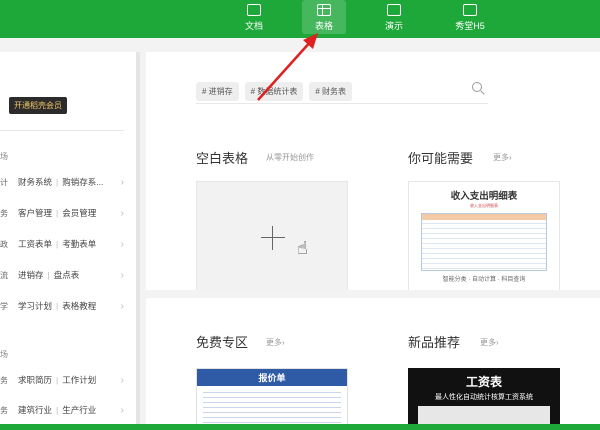  What do you see at coordinates (272, 377) in the screenshot?
I see `template-title: 报价单` at bounding box center [272, 377].